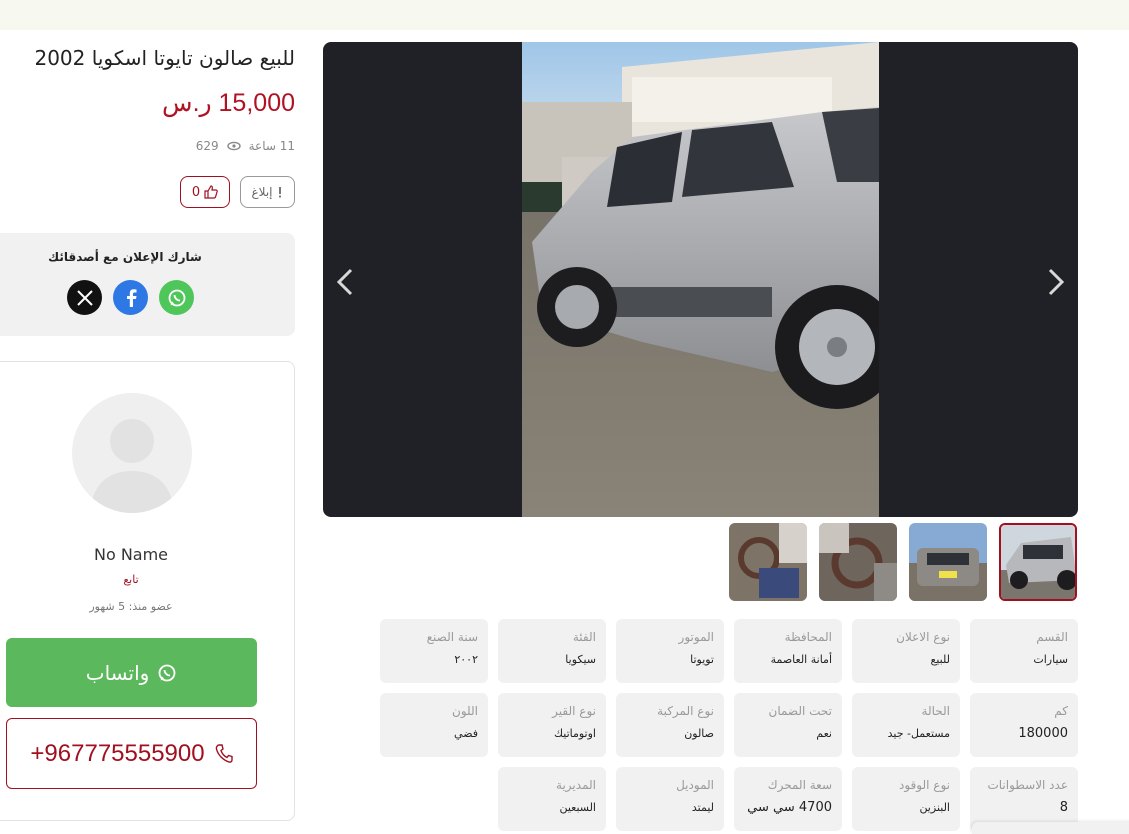 The image size is (1129, 834). What do you see at coordinates (1050, 659) in the screenshot?
I see `spec-value: سيارات` at bounding box center [1050, 659].